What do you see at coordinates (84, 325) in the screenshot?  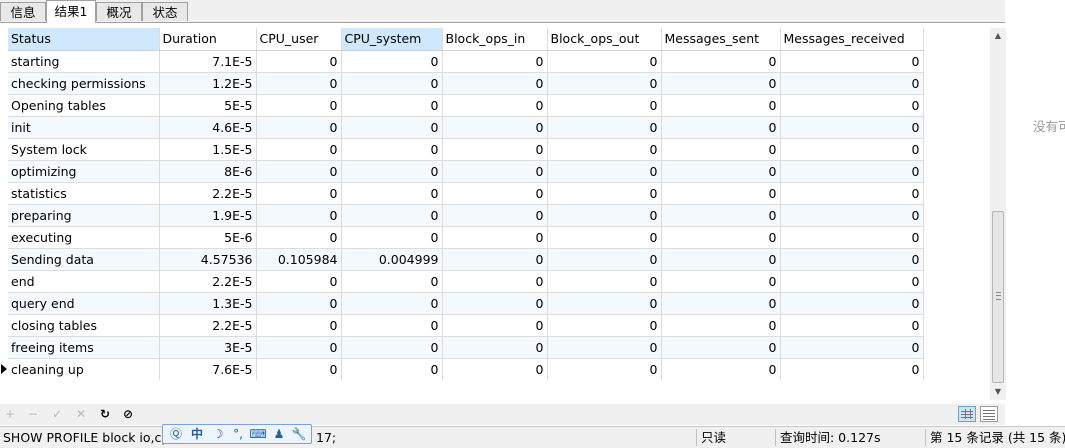 I see `cell-status: closing tables` at bounding box center [84, 325].